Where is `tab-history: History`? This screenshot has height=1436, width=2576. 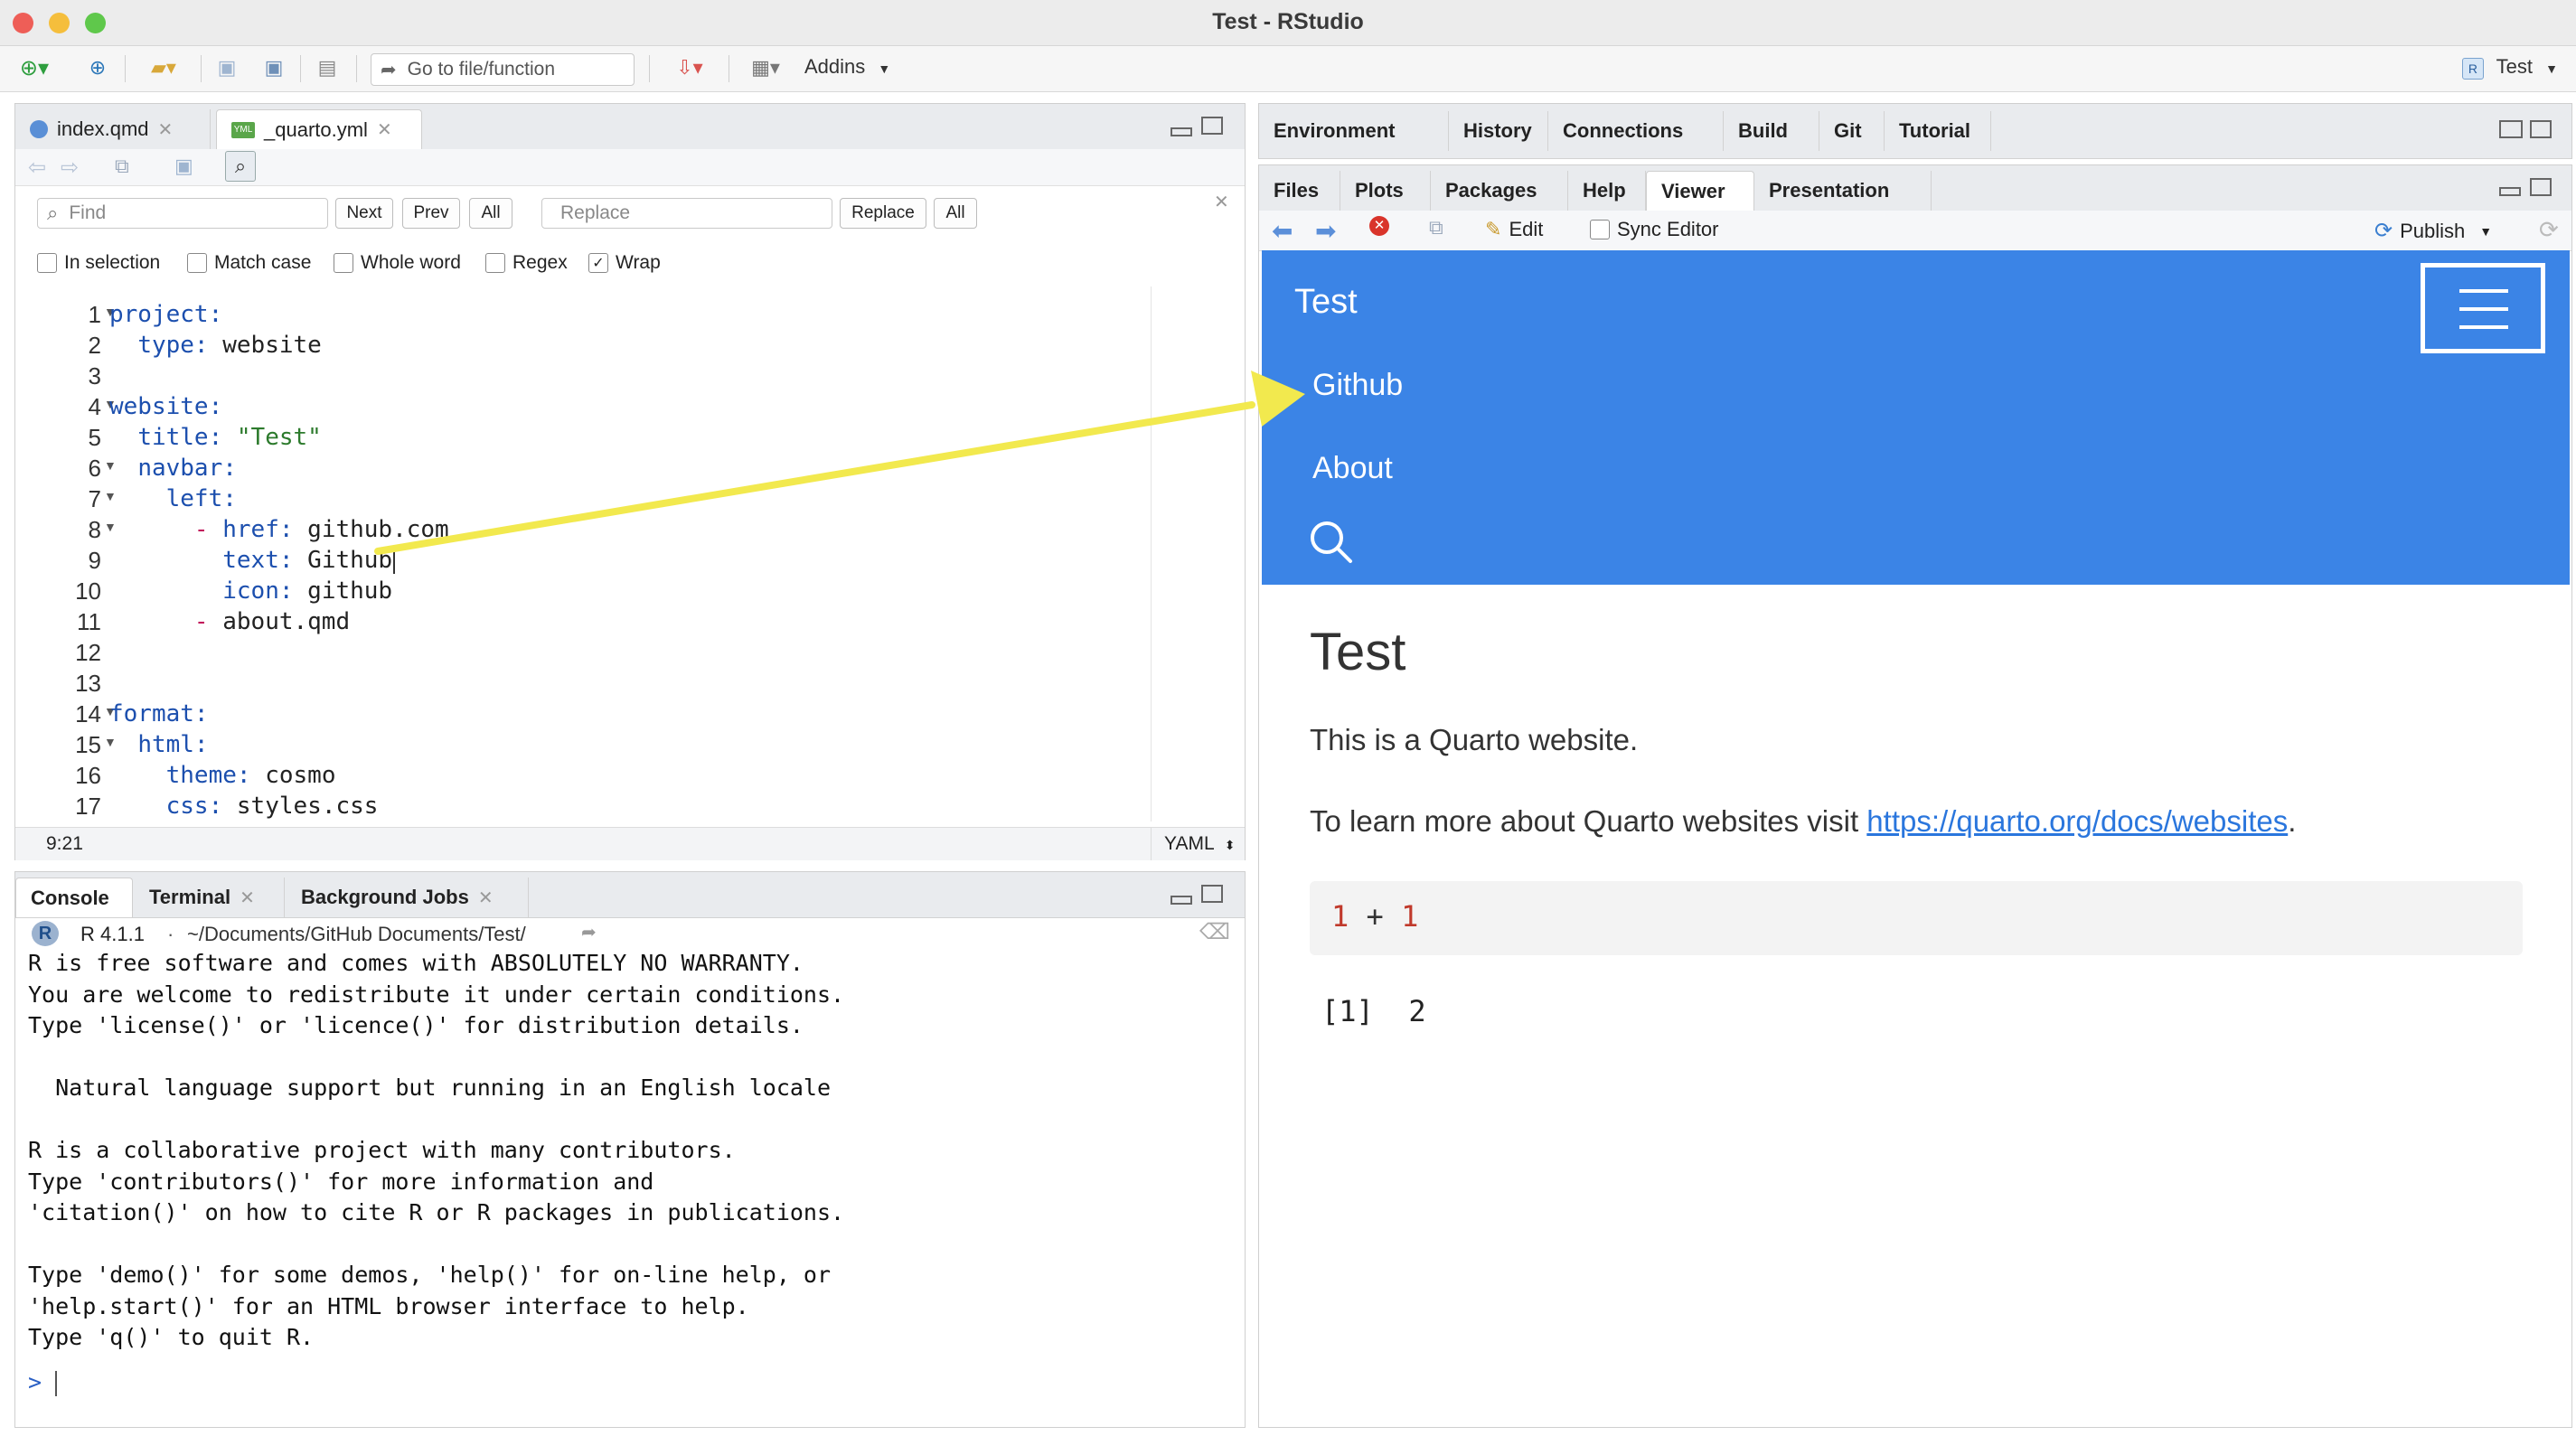
tab-history: History is located at coordinates (1498, 131).